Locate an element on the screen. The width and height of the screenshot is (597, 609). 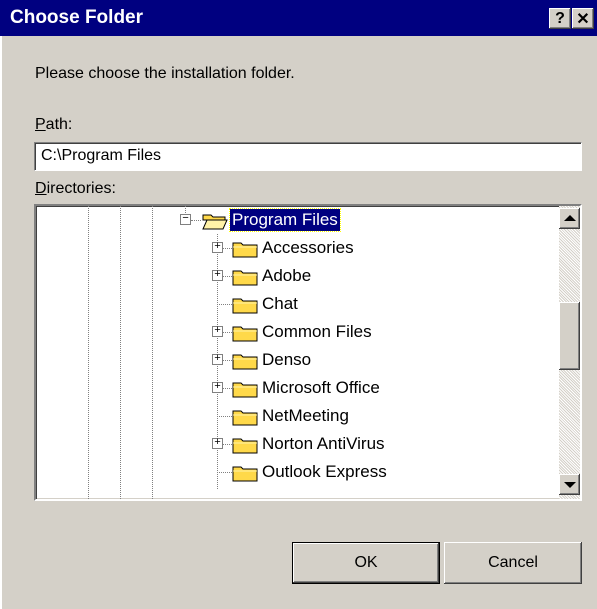
tree-item-common-files: + Common Files is located at coordinates (291, 333).